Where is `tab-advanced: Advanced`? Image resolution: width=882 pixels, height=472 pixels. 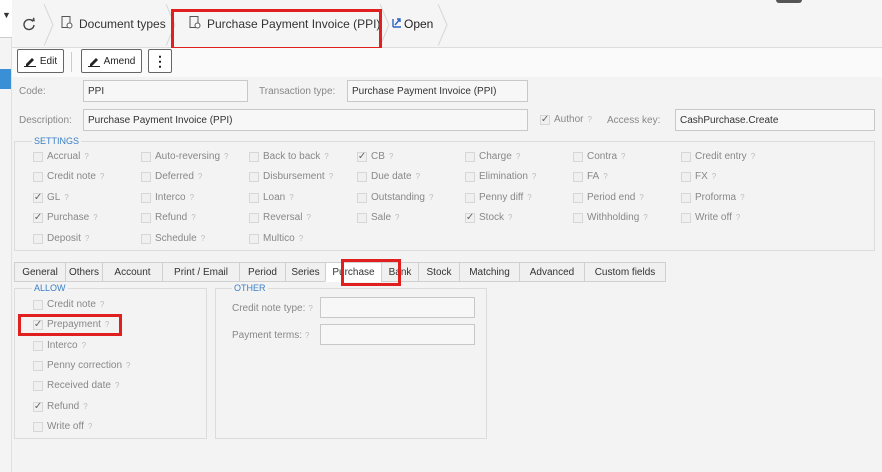 tab-advanced: Advanced is located at coordinates (551, 272).